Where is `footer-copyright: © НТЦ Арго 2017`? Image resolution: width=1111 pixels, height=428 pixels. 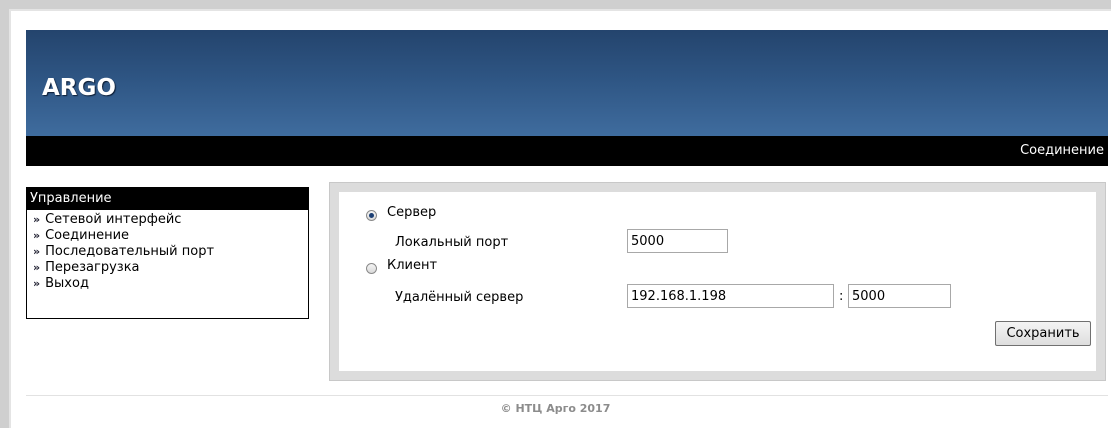 footer-copyright: © НТЦ Арго 2017 is located at coordinates (555, 408).